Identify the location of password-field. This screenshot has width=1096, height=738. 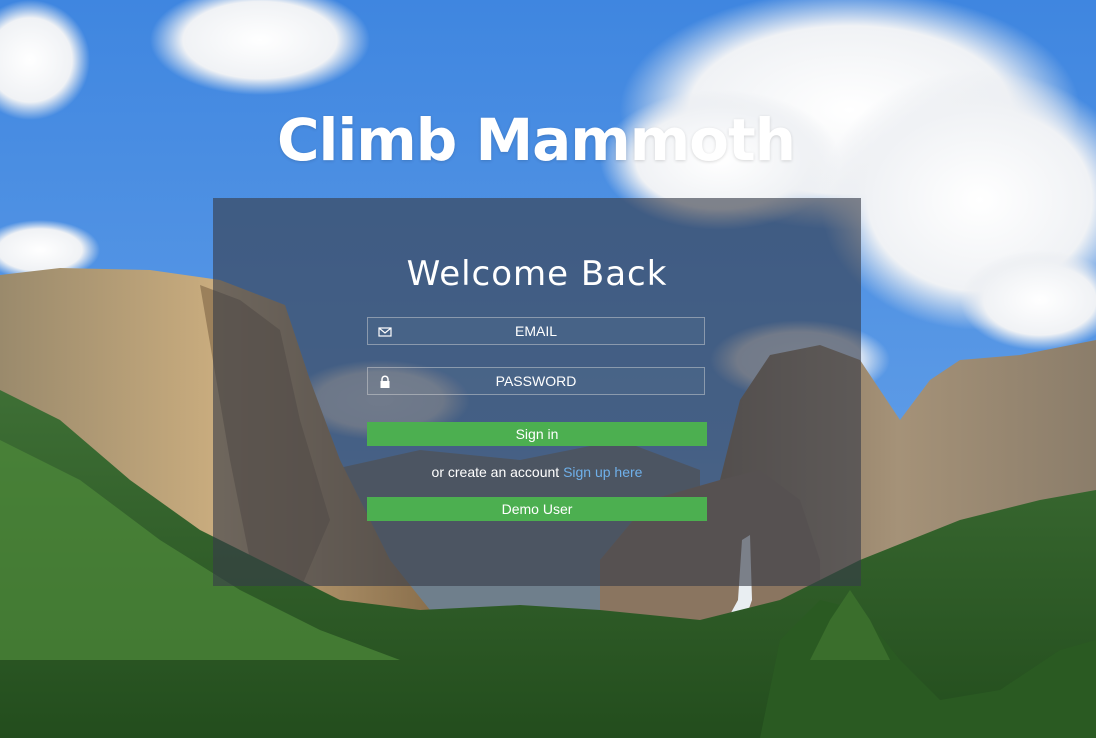
(536, 381).